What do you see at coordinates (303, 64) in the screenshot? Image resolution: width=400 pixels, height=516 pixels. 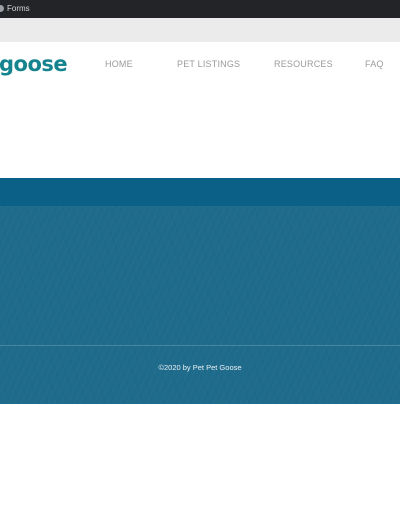 I see `nav-resources: RESOURCES` at bounding box center [303, 64].